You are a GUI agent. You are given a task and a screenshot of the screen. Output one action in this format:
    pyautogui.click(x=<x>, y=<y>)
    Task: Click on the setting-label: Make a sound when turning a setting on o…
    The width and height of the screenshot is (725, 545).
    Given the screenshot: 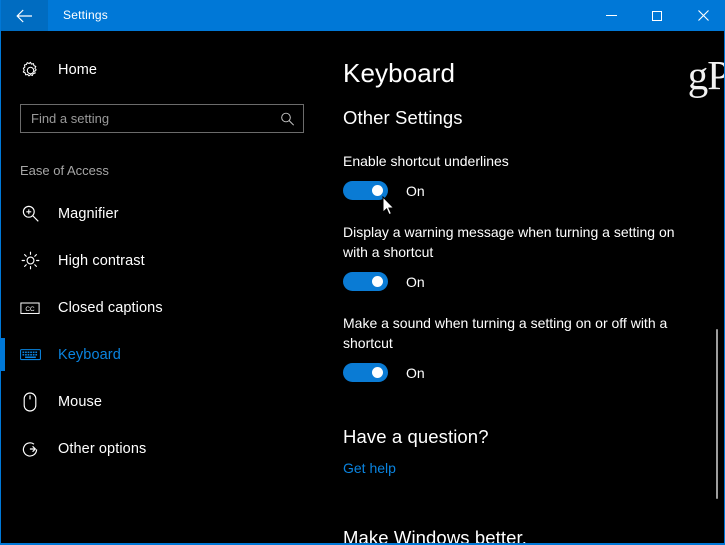 What is the action you would take?
    pyautogui.click(x=505, y=333)
    